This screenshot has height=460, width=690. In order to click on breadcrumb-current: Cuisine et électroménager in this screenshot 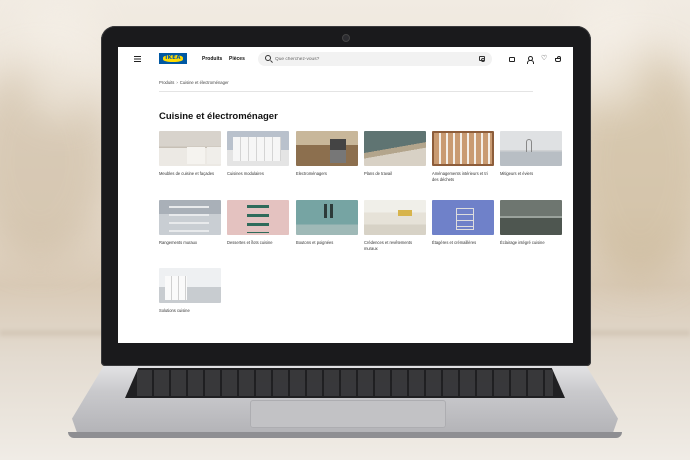, I will do `click(204, 82)`.